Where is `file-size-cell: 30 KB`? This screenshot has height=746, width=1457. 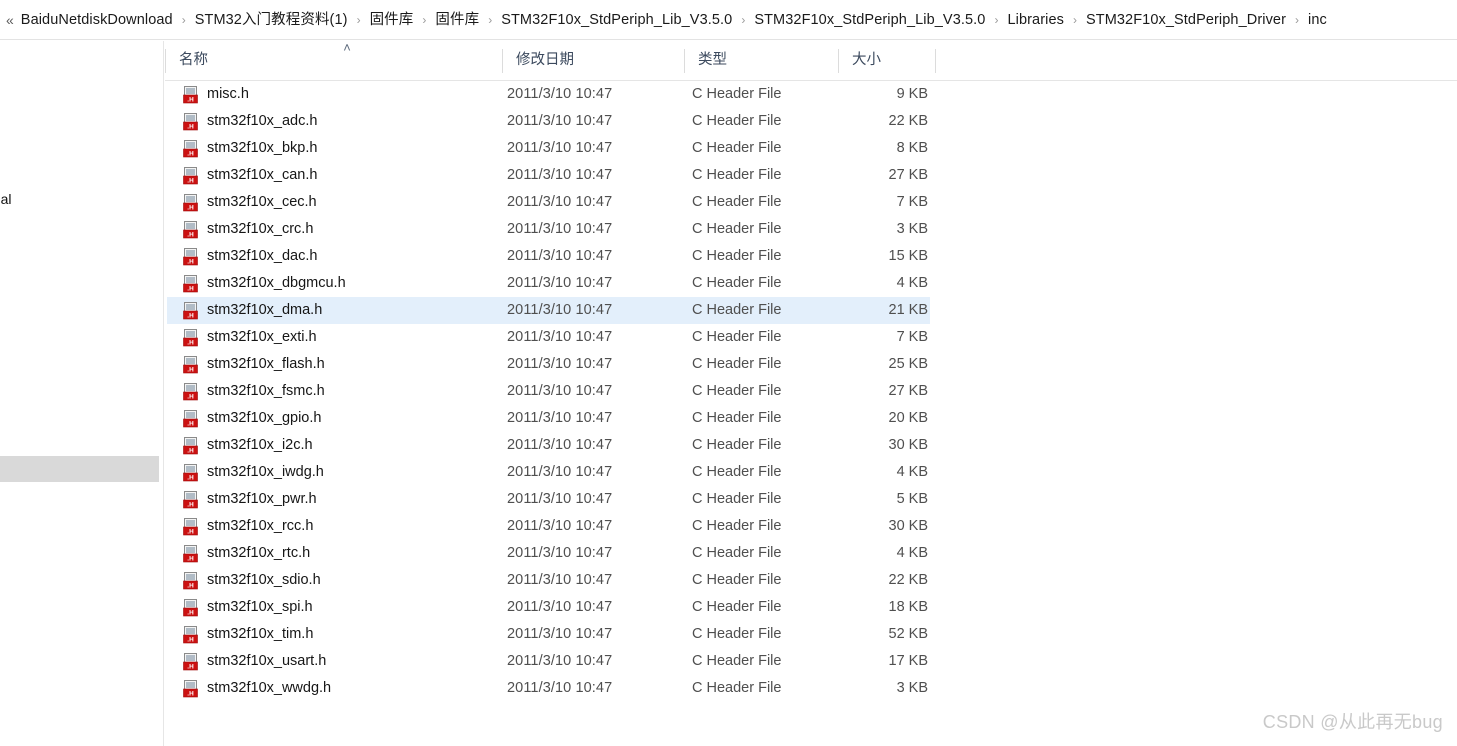 file-size-cell: 30 KB is located at coordinates (908, 445).